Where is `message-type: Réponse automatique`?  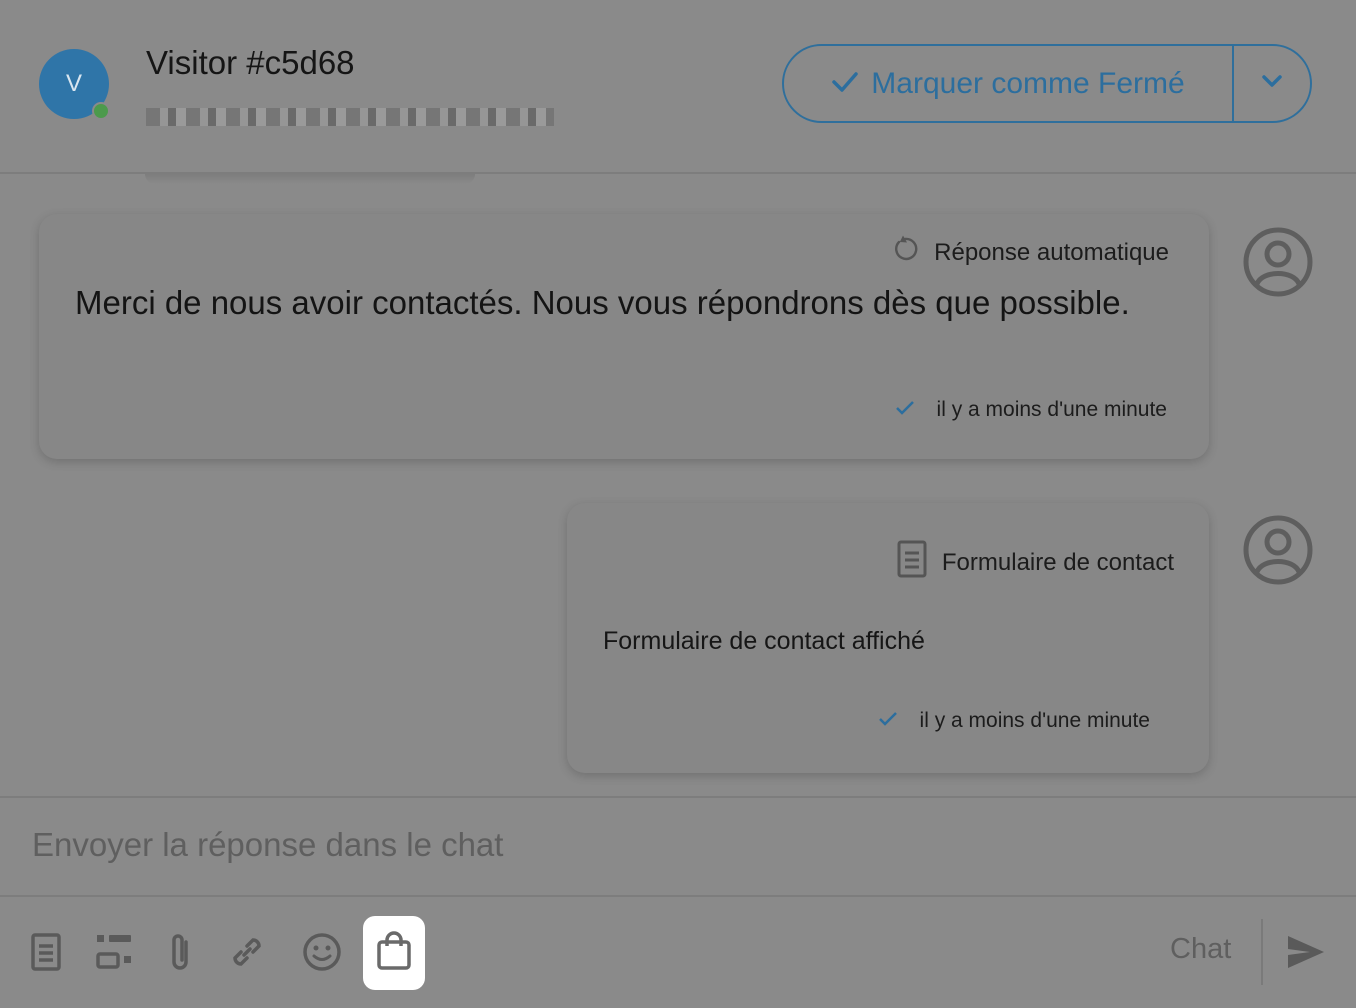 message-type: Réponse automatique is located at coordinates (1029, 252).